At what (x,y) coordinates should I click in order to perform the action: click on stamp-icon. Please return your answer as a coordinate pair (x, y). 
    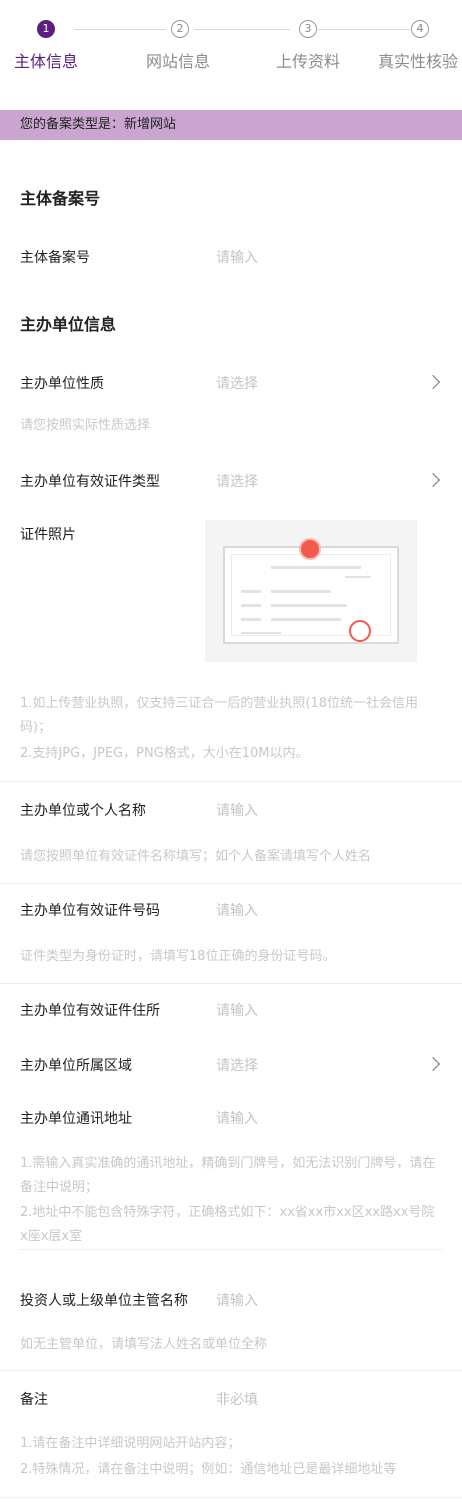
    Looking at the image, I should click on (360, 631).